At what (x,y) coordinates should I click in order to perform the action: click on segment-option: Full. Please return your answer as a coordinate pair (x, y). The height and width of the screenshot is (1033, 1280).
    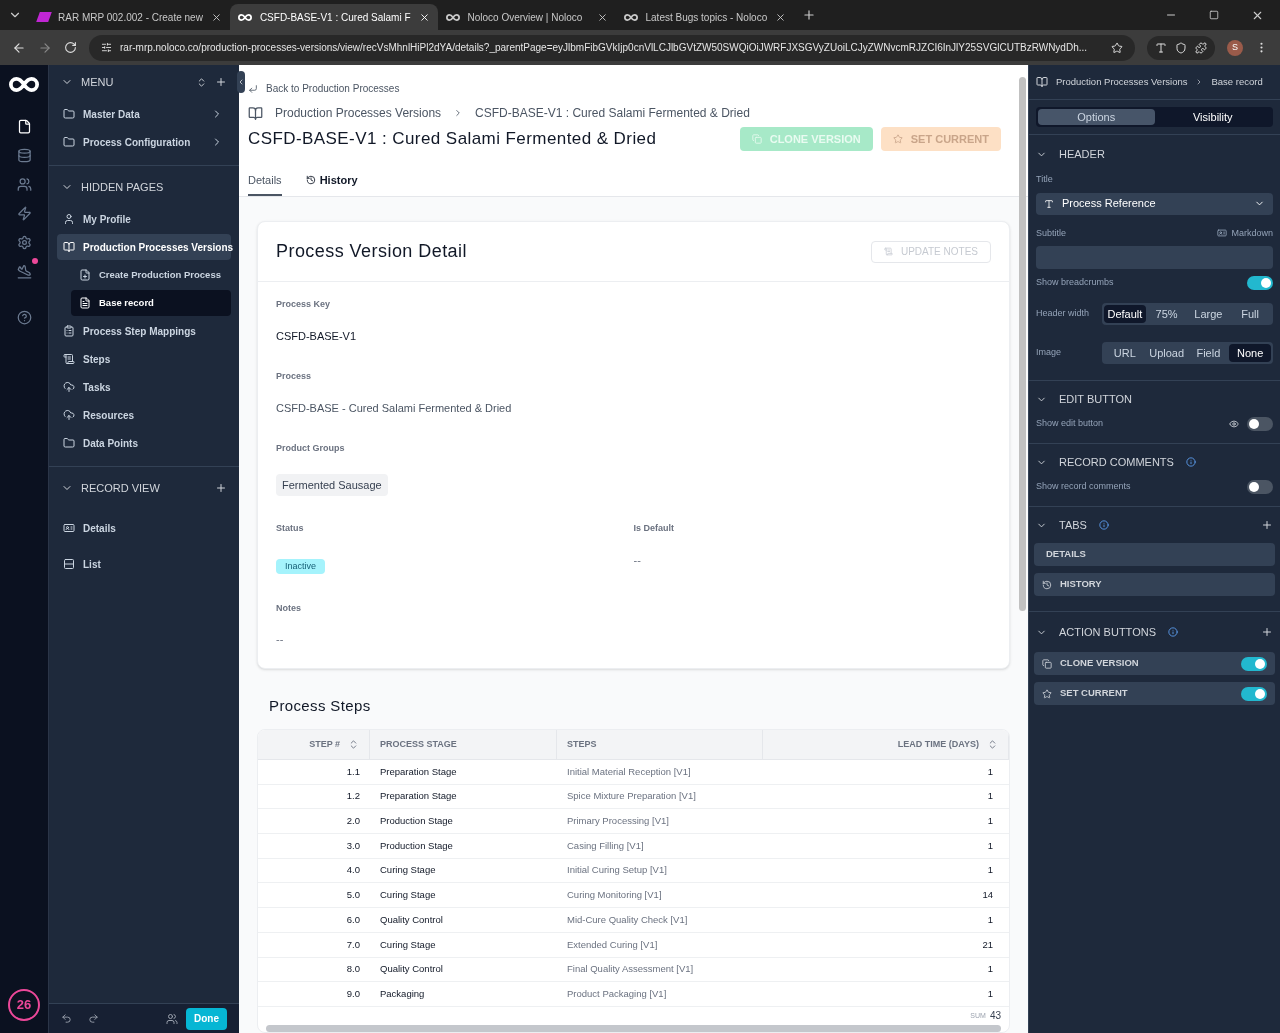
    Looking at the image, I should click on (1250, 314).